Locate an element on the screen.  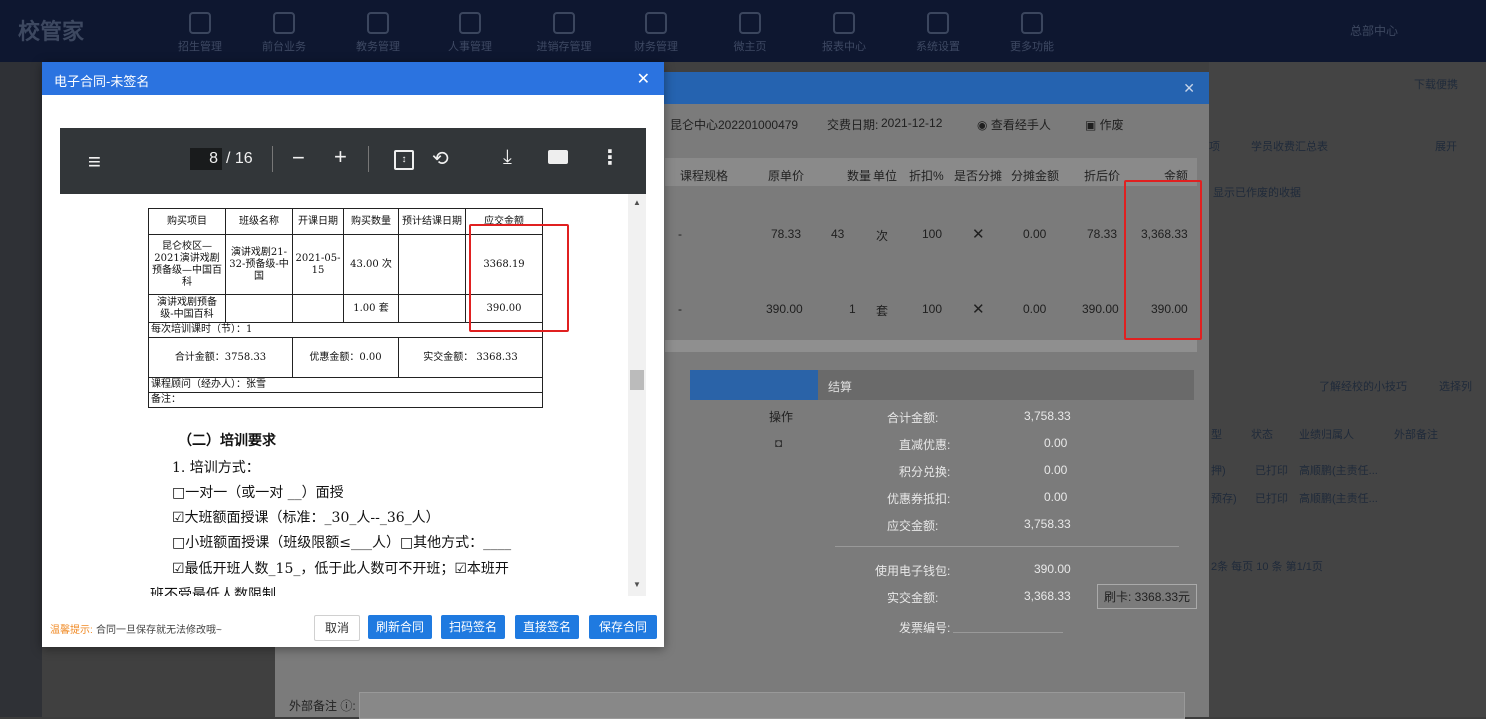
settle-value: 390.00 is located at coordinates (1052, 569).